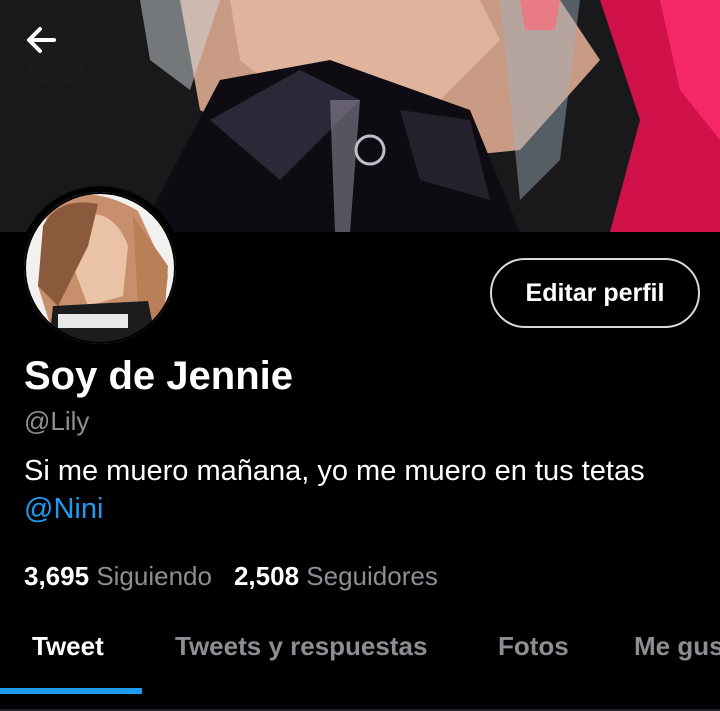  I want to click on avatar, so click(100, 268).